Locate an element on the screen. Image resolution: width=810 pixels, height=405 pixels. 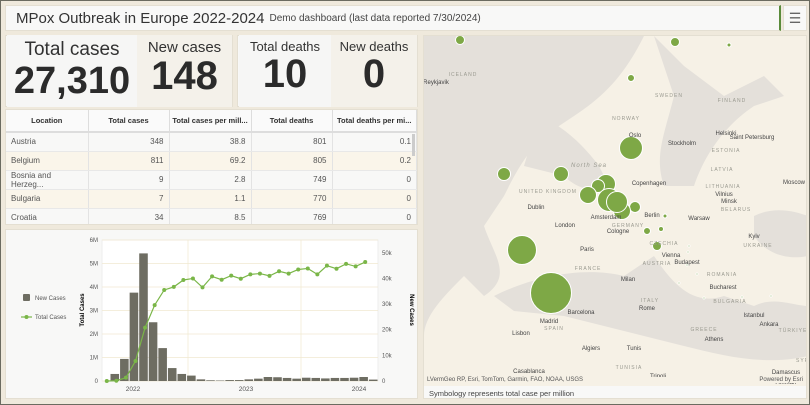
kpi-value: 10 is located at coordinates (285, 74).